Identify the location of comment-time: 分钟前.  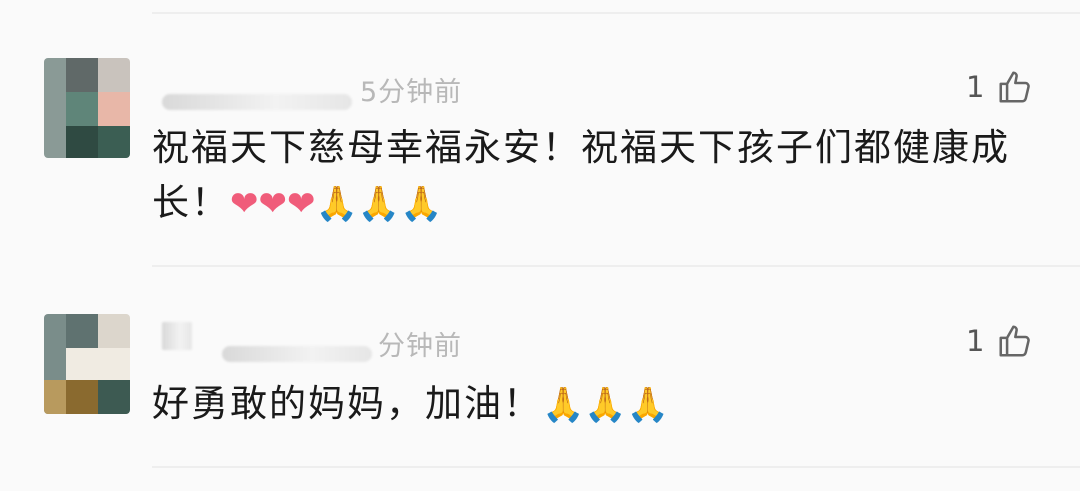
(420, 346).